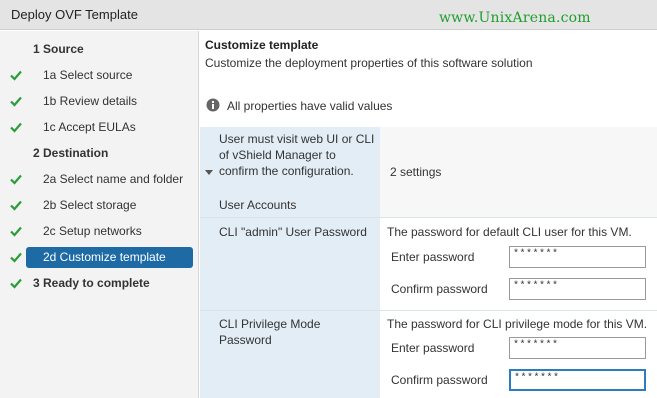 This screenshot has height=398, width=657. Describe the element at coordinates (90, 205) in the screenshot. I see `step-label: 2b Select storage` at that location.